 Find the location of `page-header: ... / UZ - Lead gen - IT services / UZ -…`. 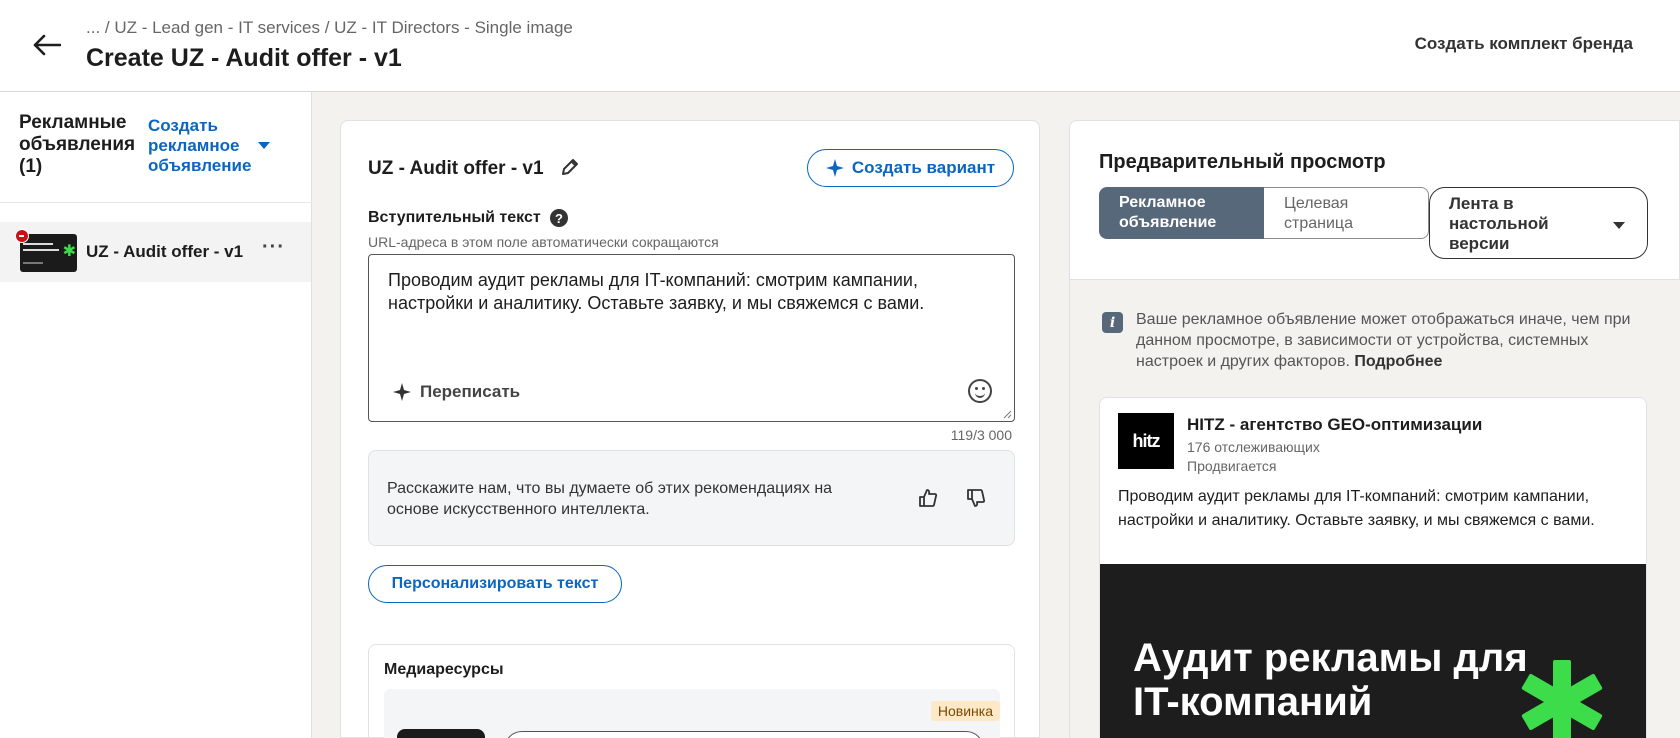

page-header: ... / UZ - Lead gen - IT services / UZ -… is located at coordinates (840, 46).